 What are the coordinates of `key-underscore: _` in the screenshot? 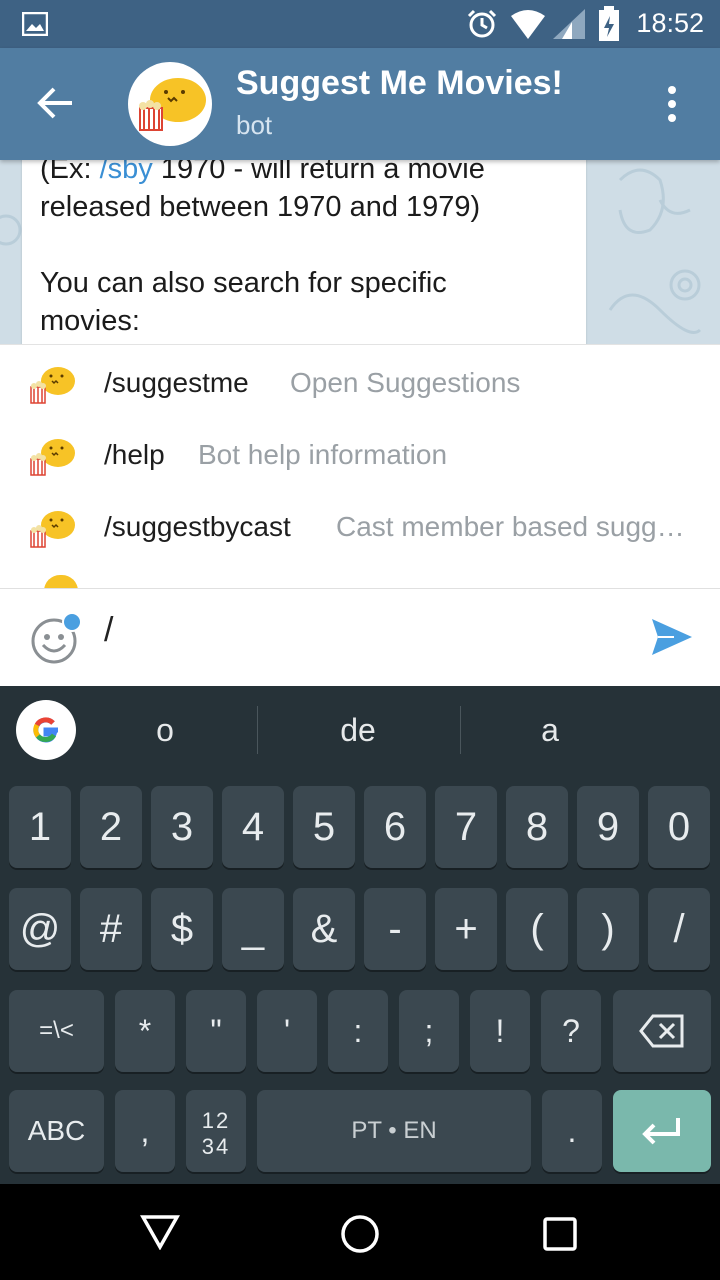 It's located at (253, 929).